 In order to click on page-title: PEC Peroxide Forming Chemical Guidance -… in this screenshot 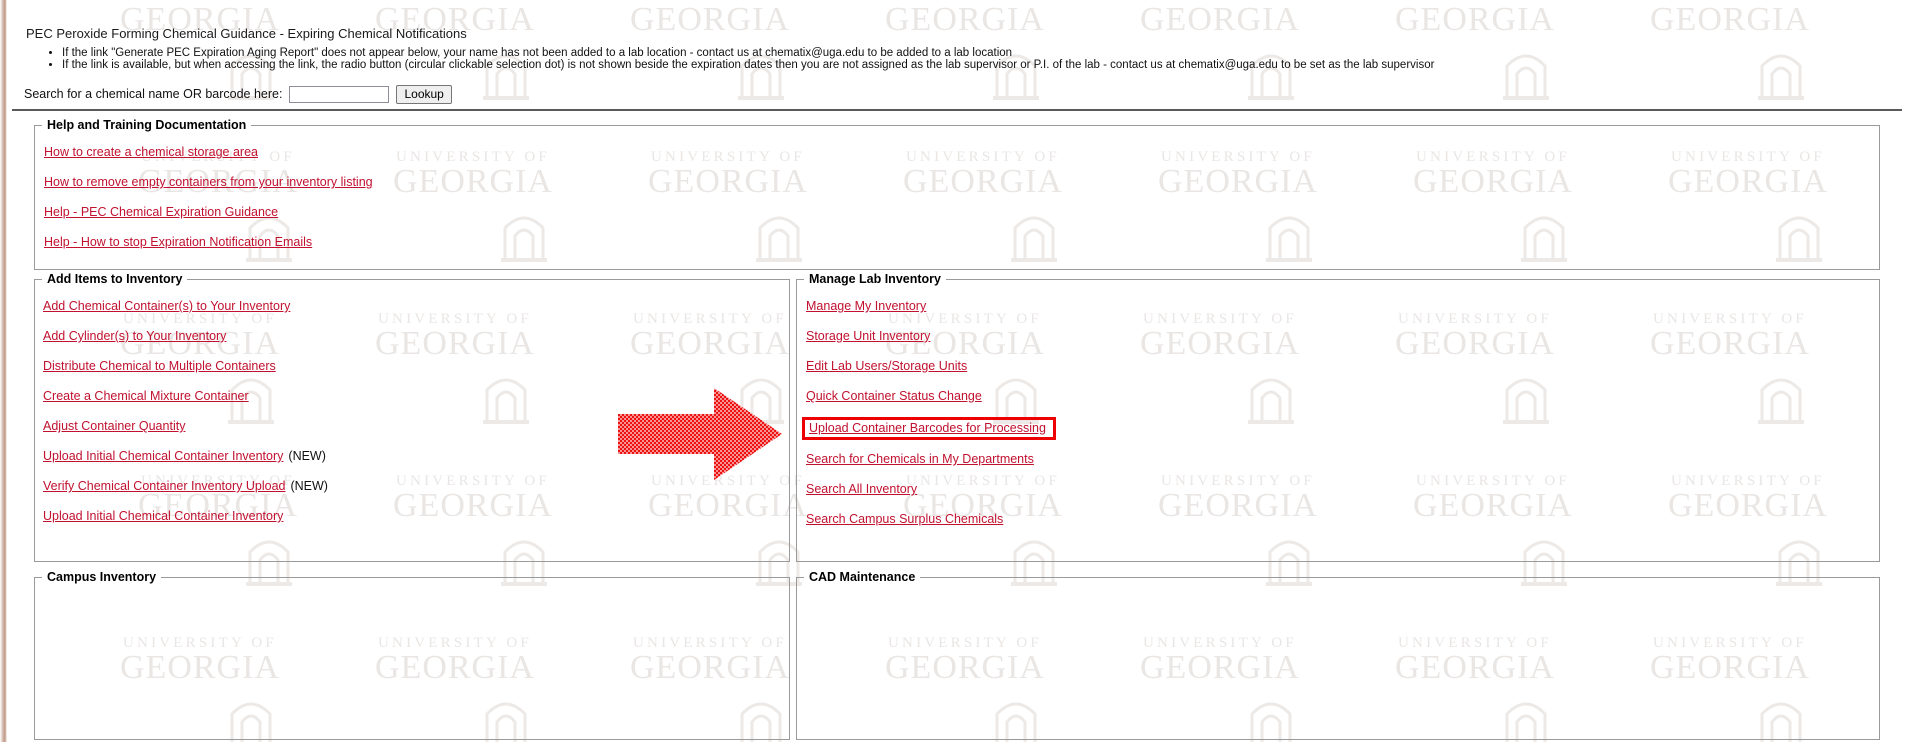, I will do `click(246, 33)`.